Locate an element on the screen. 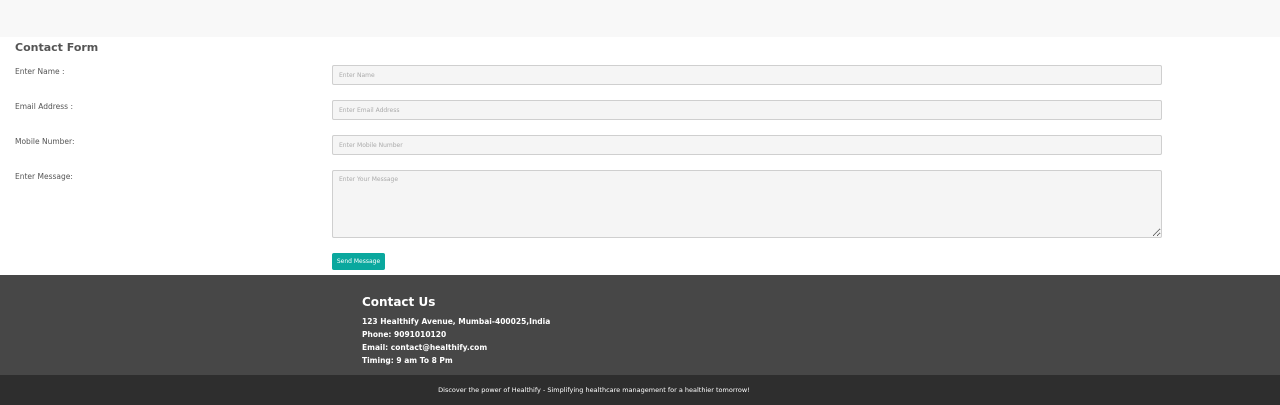 The height and width of the screenshot is (405, 1280). message-label: Enter Message: is located at coordinates (44, 176).